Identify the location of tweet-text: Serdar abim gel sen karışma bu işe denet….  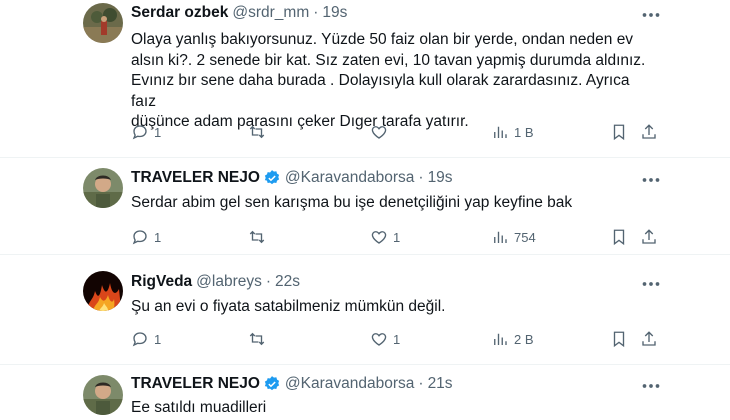
(391, 203).